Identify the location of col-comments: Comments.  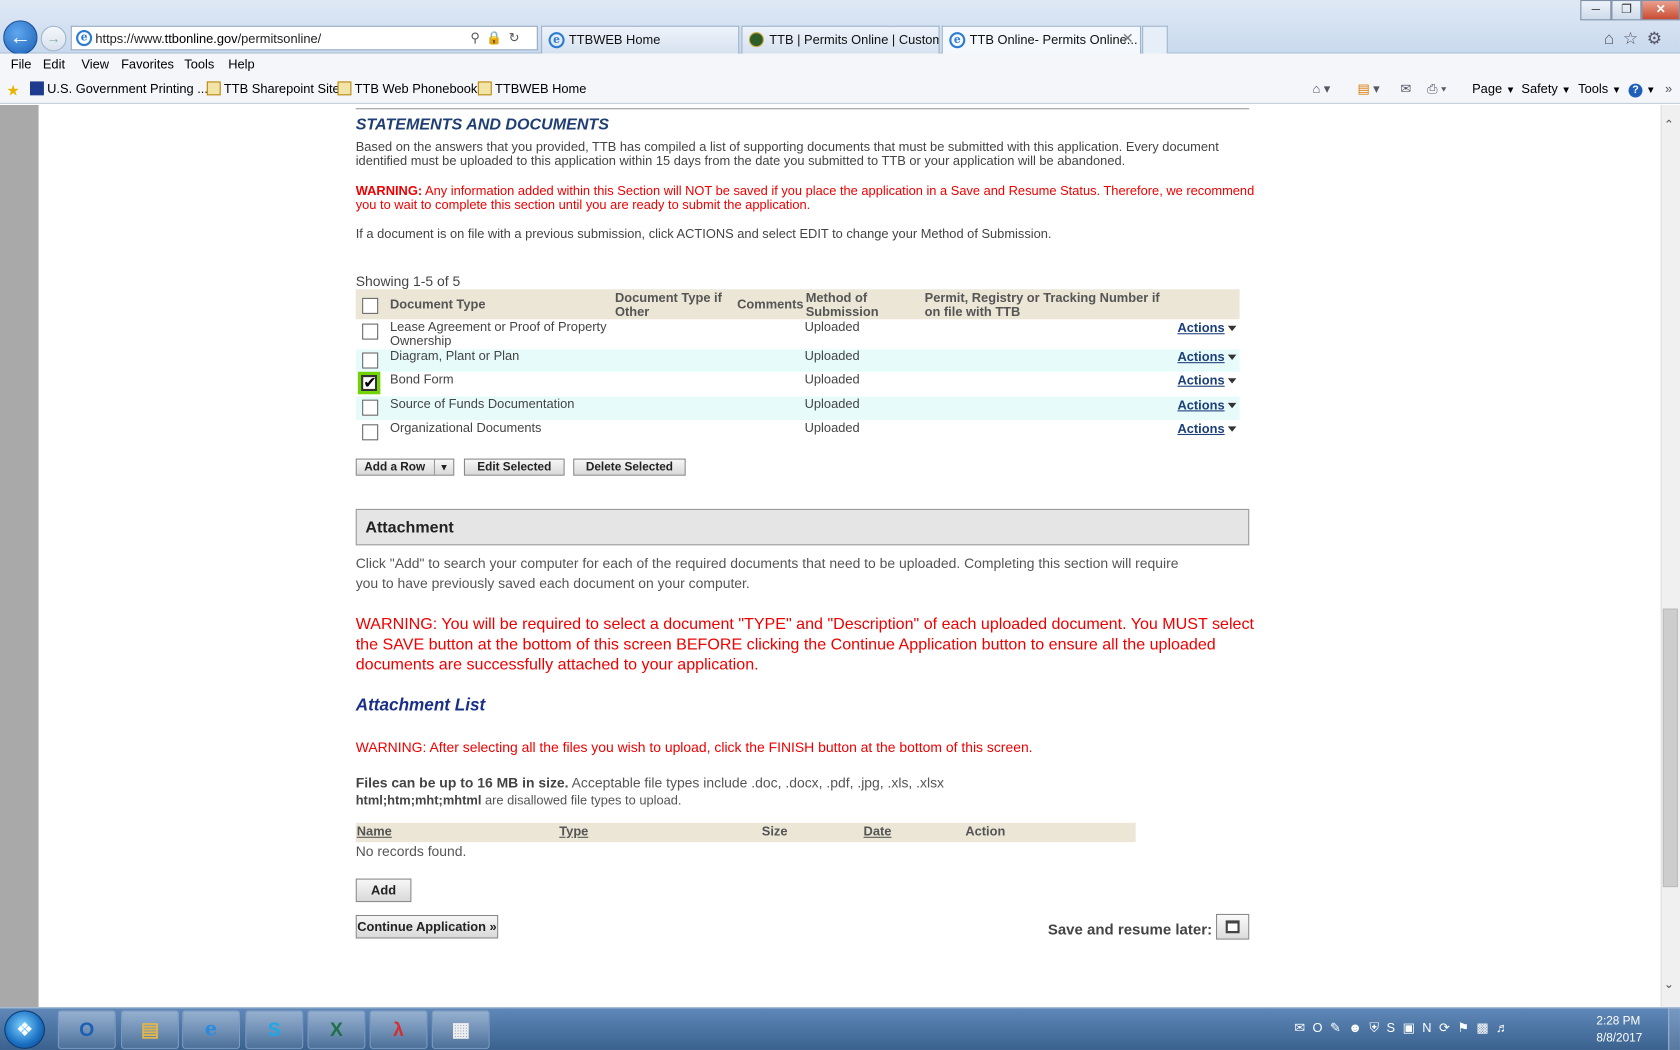
(770, 304).